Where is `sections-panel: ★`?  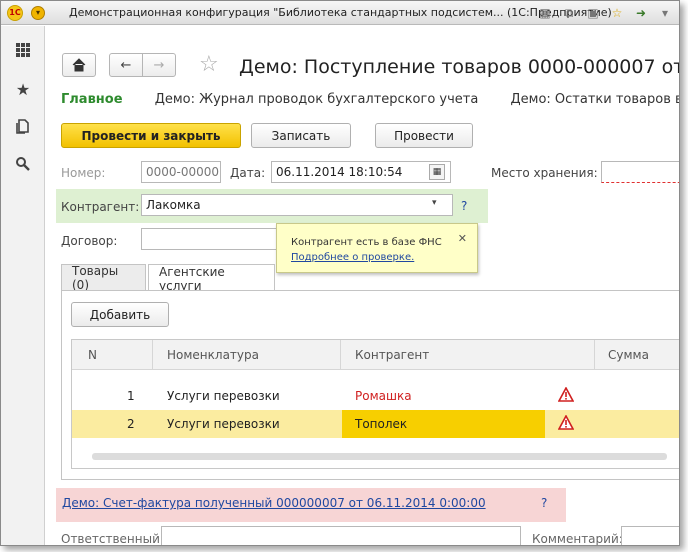 sections-panel: ★ is located at coordinates (23, 285).